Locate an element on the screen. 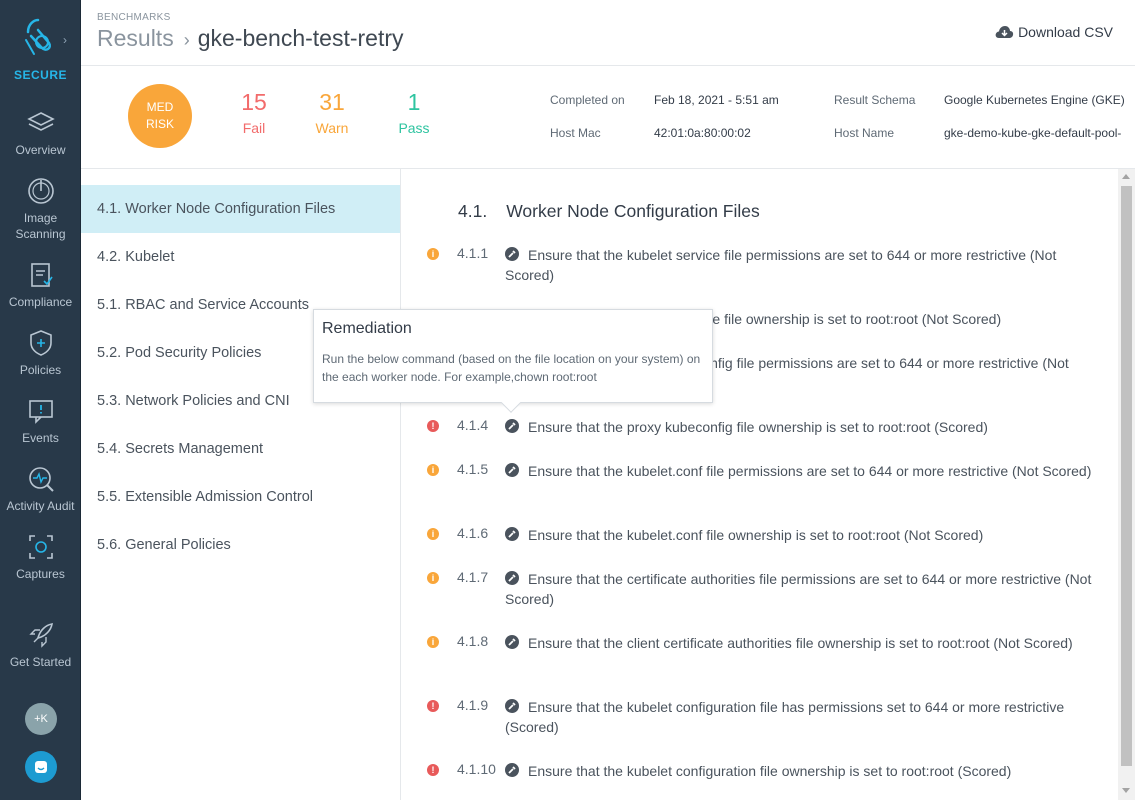 The image size is (1135, 800). nav-item-image-scanning: Image Scanning is located at coordinates (40, 209).